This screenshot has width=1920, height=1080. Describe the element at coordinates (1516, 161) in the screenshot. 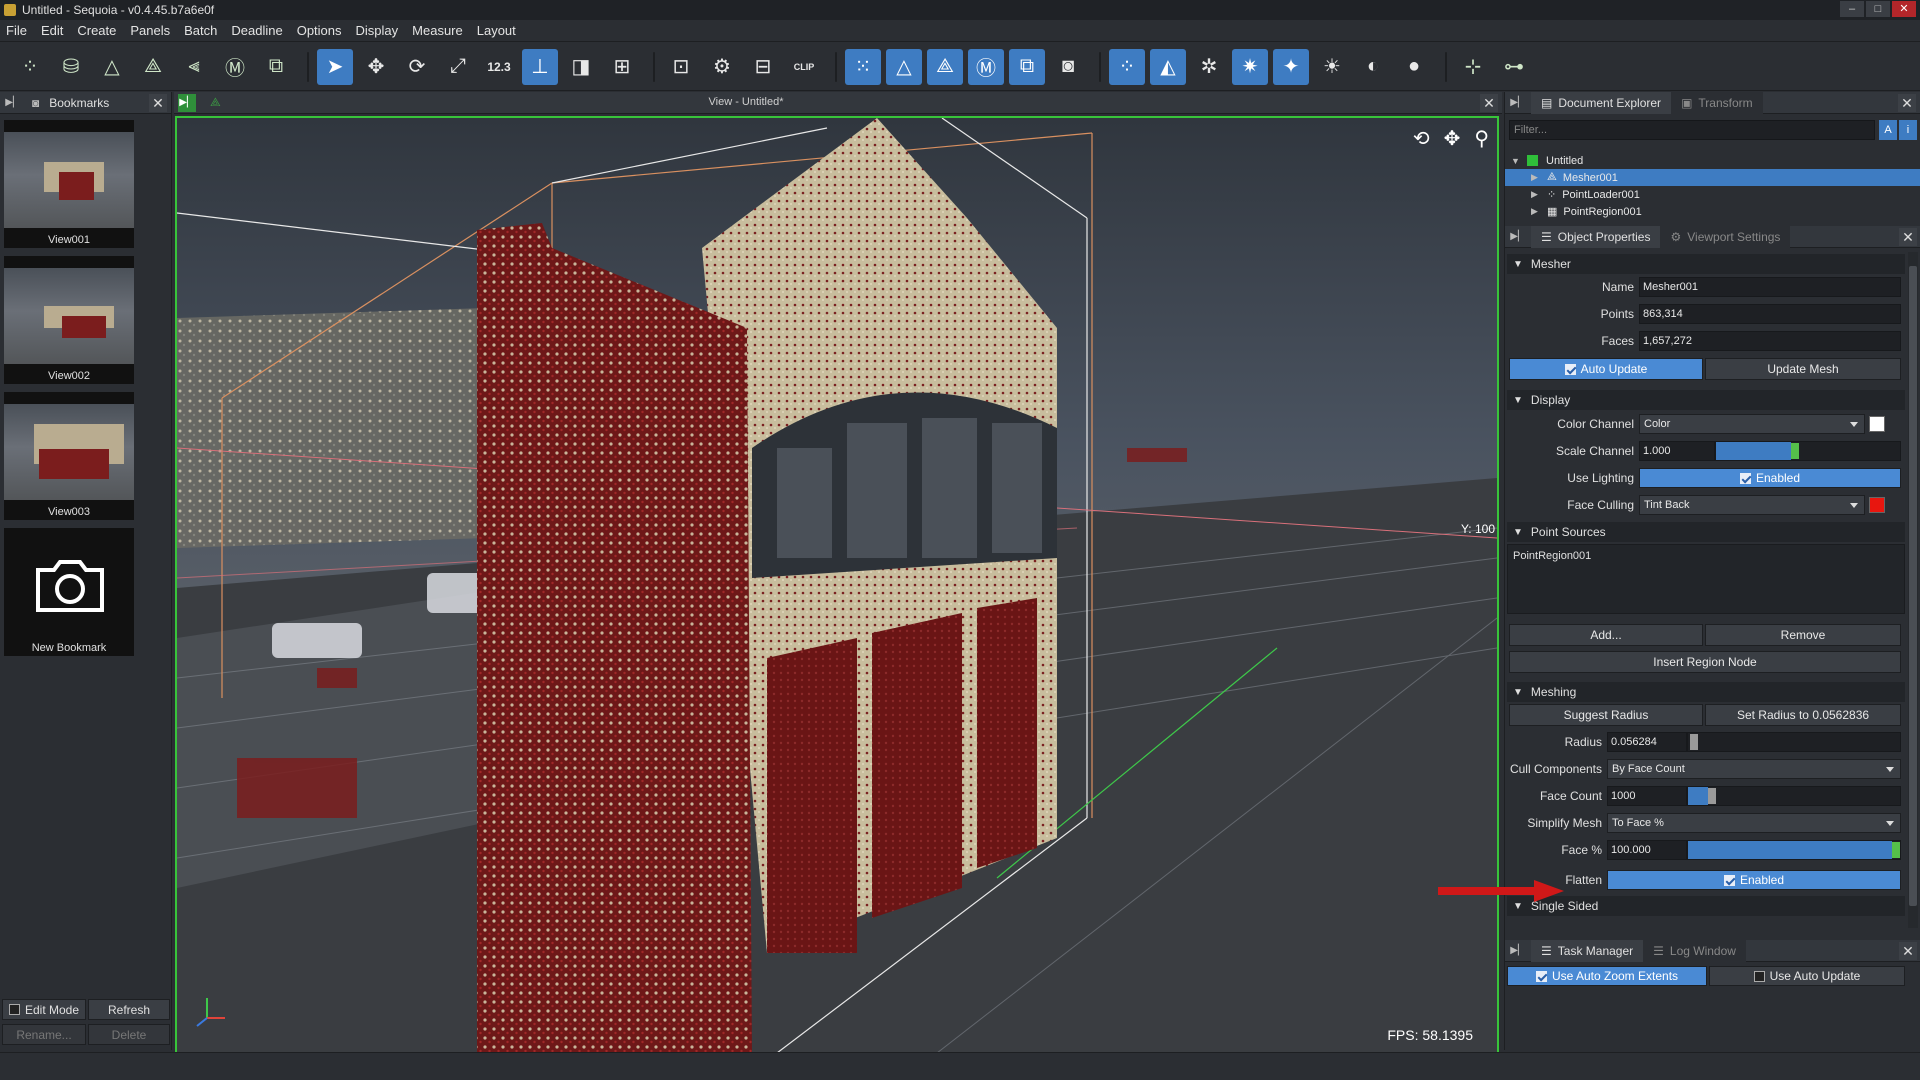

I see `expand-icon: ▼` at that location.